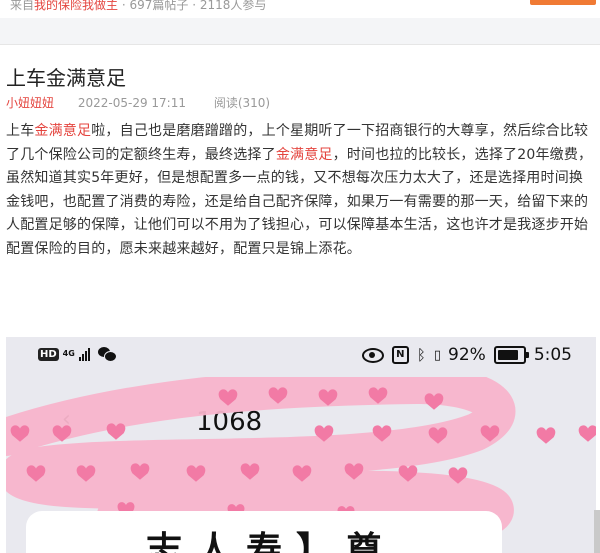 Image resolution: width=600 pixels, height=553 pixels. What do you see at coordinates (597, 531) in the screenshot?
I see `page-scrollbar` at bounding box center [597, 531].